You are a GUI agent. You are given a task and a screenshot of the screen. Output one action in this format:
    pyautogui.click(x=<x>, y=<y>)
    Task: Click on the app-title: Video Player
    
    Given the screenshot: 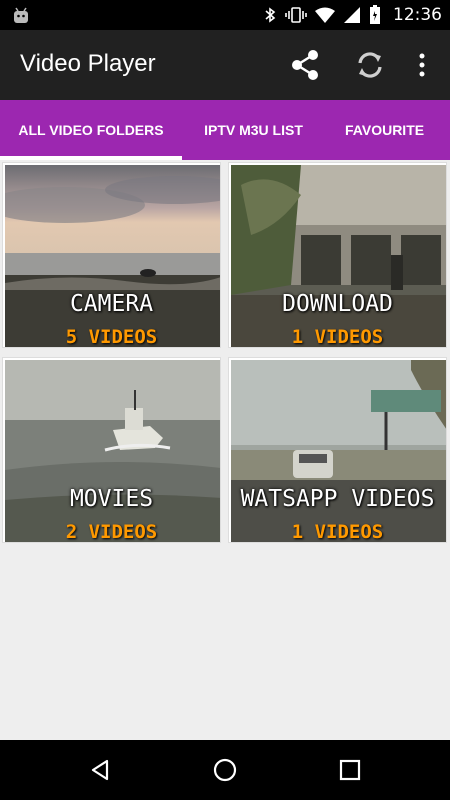 What is the action you would take?
    pyautogui.click(x=88, y=63)
    